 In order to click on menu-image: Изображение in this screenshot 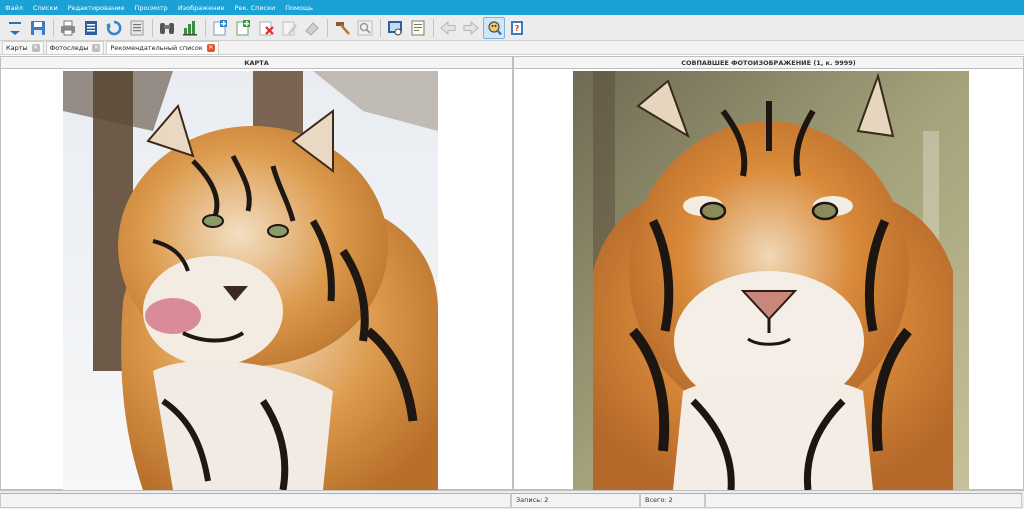, I will do `click(201, 8)`.